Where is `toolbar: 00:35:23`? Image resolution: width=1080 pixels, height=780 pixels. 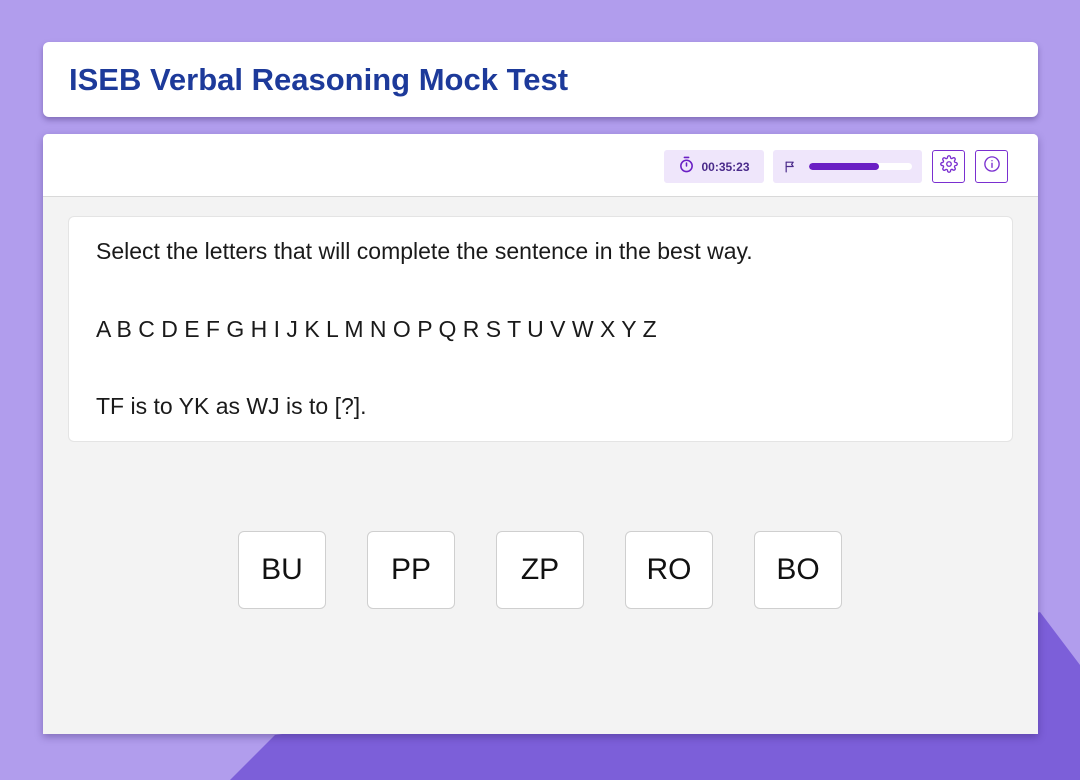
toolbar: 00:35:23 is located at coordinates (540, 165).